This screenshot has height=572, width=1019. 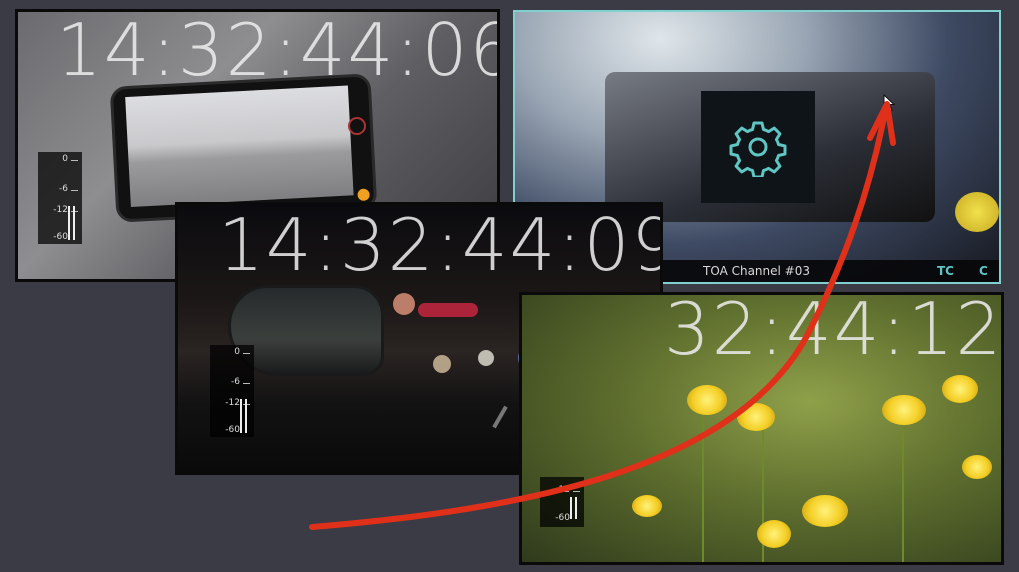 What do you see at coordinates (756, 271) in the screenshot?
I see `channel-name-label: TOA Channel #03` at bounding box center [756, 271].